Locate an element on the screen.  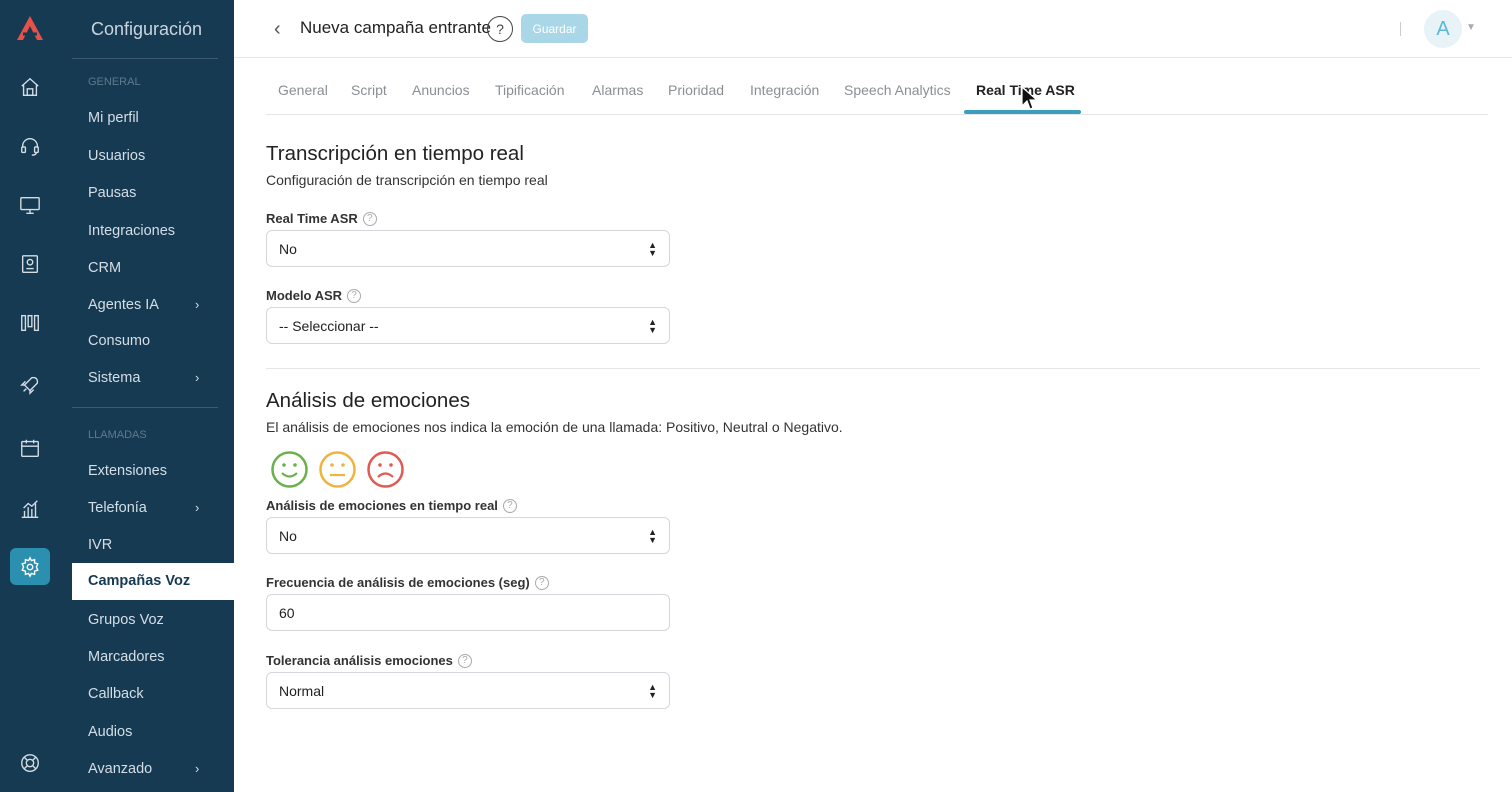
help-button: ? is located at coordinates (500, 29).